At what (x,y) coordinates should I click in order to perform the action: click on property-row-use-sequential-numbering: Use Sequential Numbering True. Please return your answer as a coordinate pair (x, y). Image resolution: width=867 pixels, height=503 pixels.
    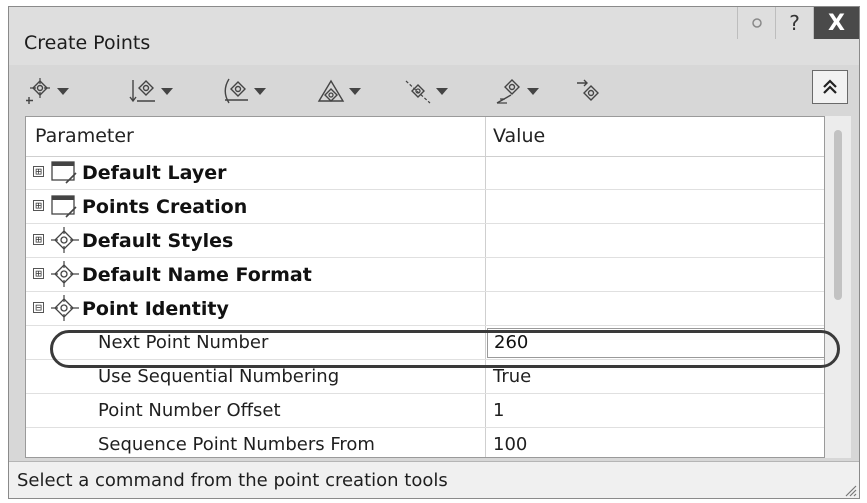
    Looking at the image, I should click on (425, 377).